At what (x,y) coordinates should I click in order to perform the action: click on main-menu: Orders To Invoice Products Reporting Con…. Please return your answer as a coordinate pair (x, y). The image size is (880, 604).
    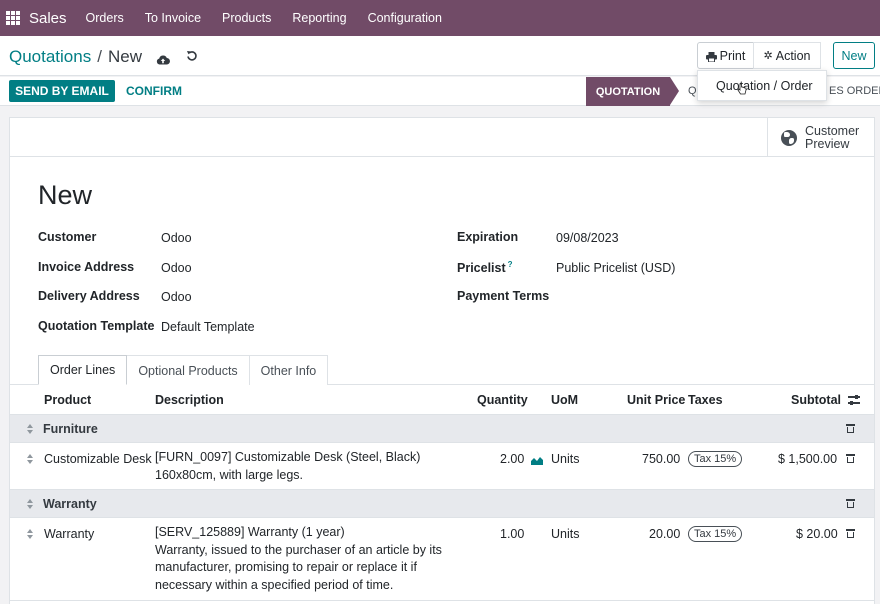
    Looking at the image, I should click on (274, 18).